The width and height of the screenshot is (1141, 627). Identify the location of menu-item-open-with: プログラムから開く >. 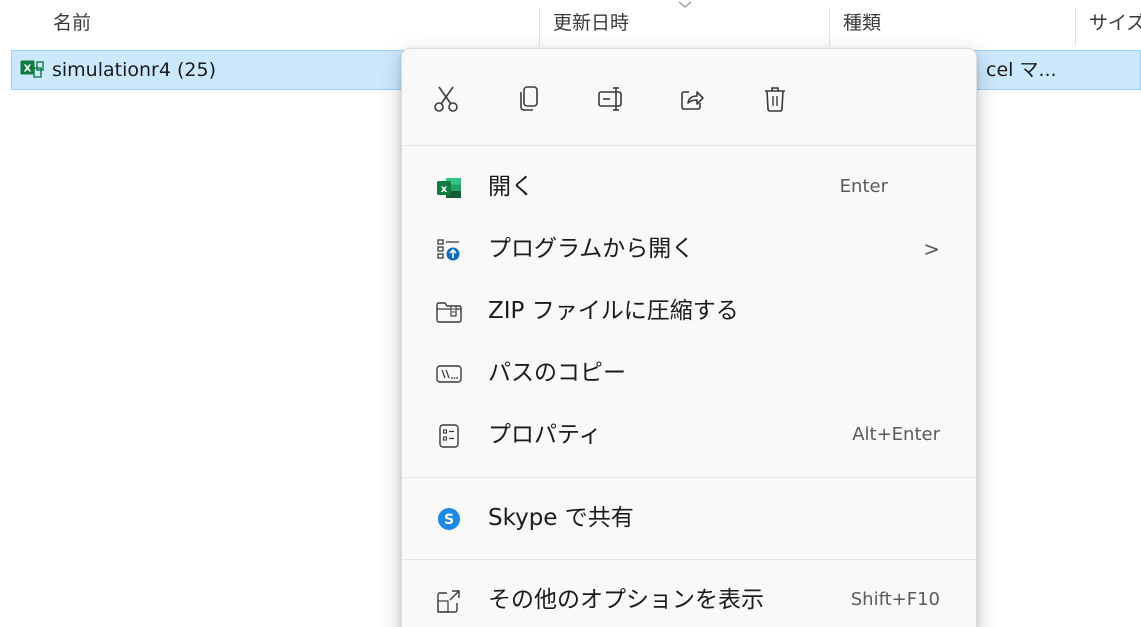
(689, 249).